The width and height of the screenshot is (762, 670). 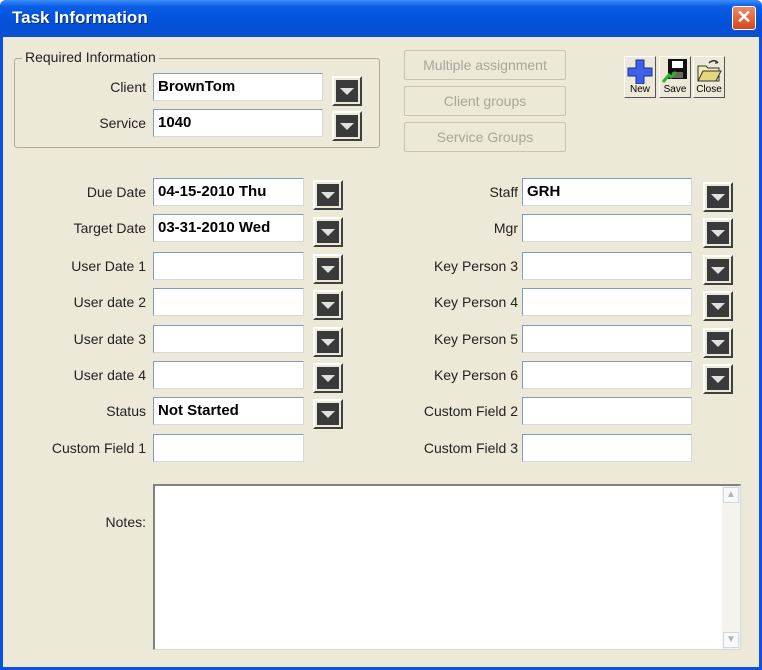 What do you see at coordinates (485, 137) in the screenshot?
I see `service-groups-button: Service Groups` at bounding box center [485, 137].